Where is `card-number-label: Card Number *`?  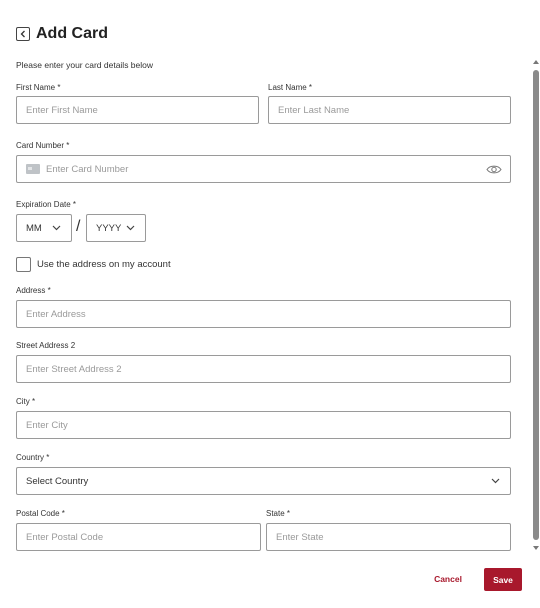 card-number-label: Card Number * is located at coordinates (43, 145).